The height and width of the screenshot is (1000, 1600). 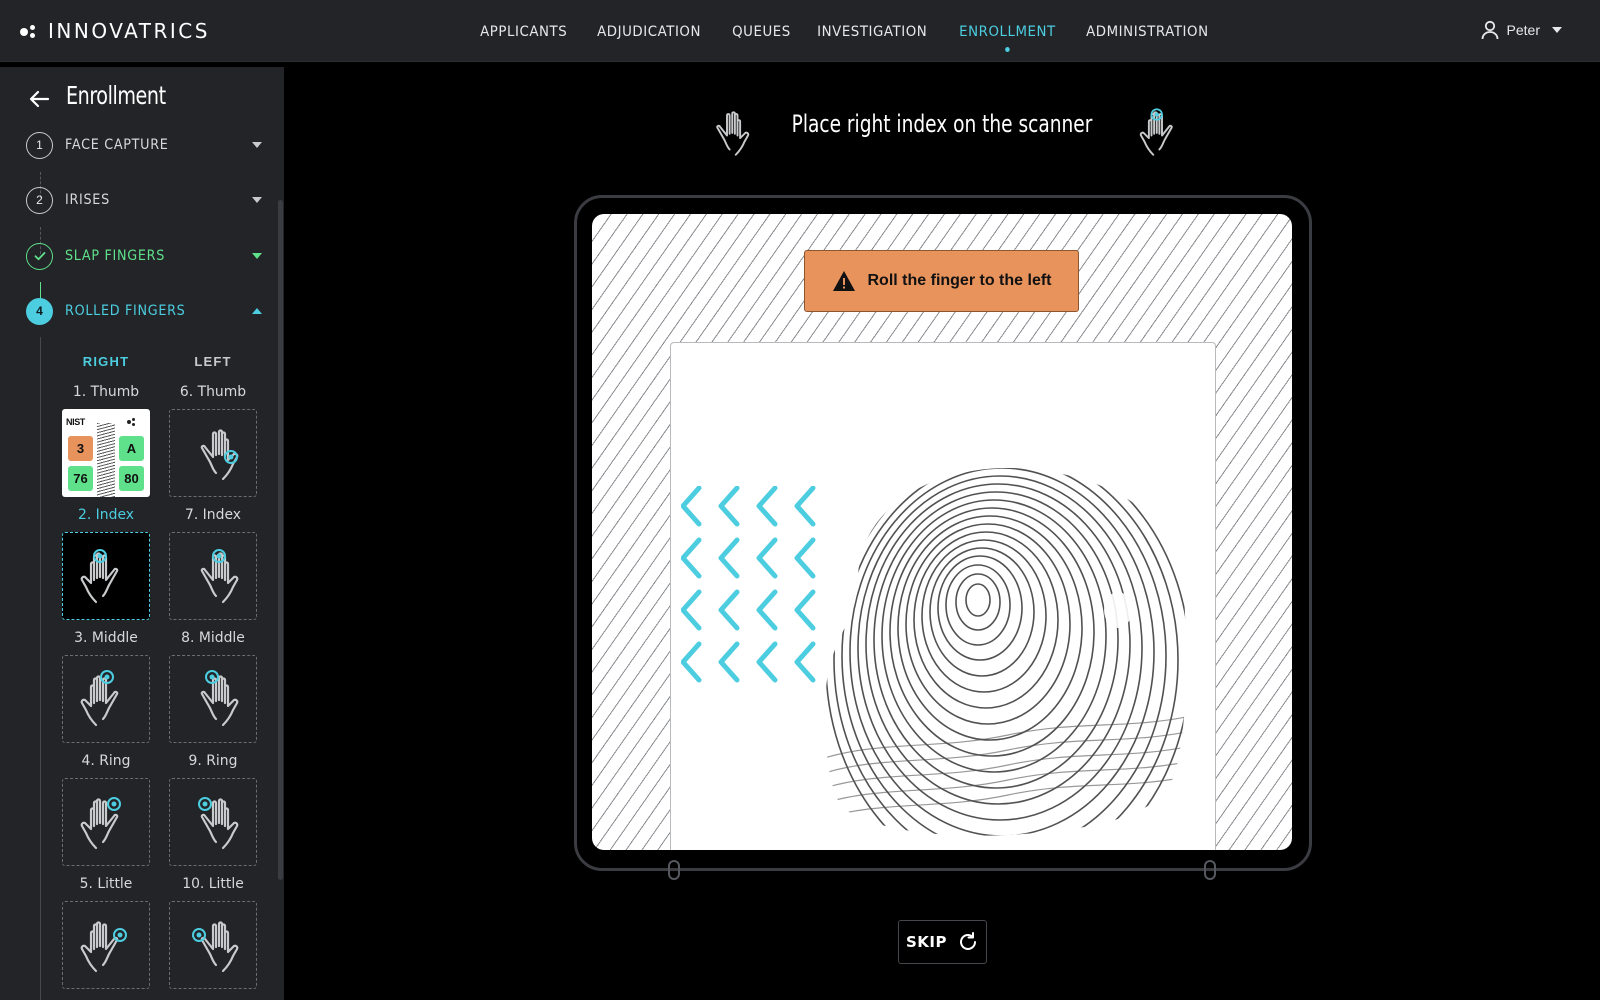 What do you see at coordinates (117, 145) in the screenshot?
I see `step-label: FACE CAPTURE` at bounding box center [117, 145].